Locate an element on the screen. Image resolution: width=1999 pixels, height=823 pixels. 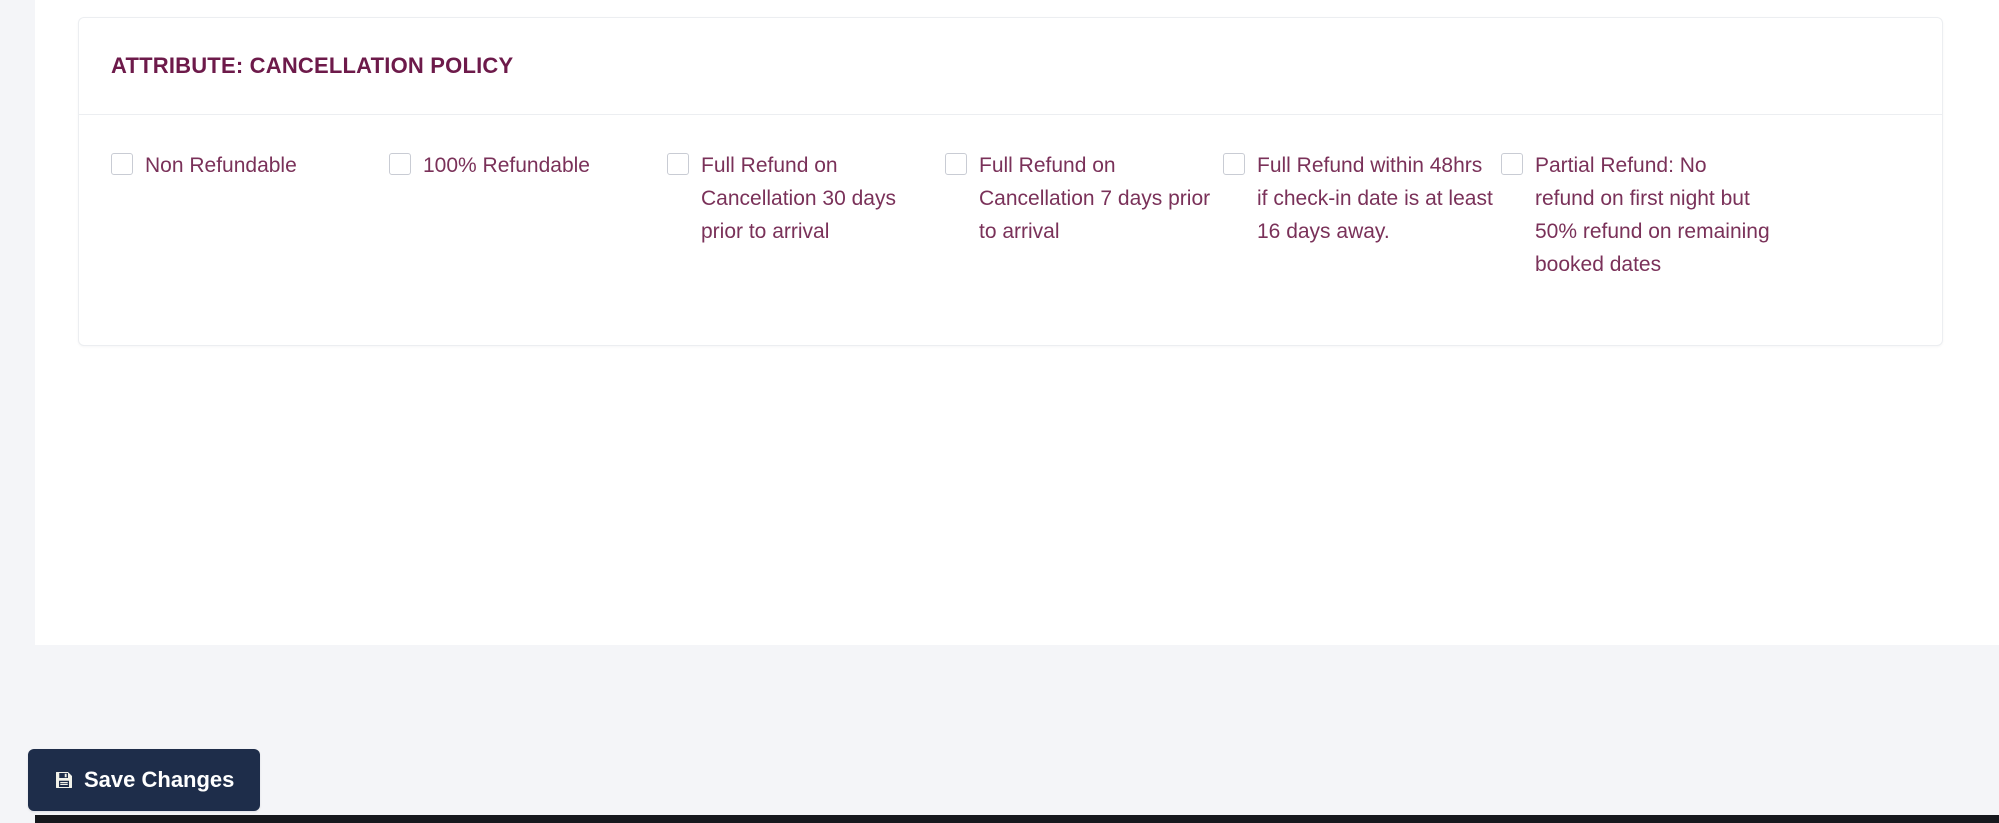
left-gutter is located at coordinates (17, 411).